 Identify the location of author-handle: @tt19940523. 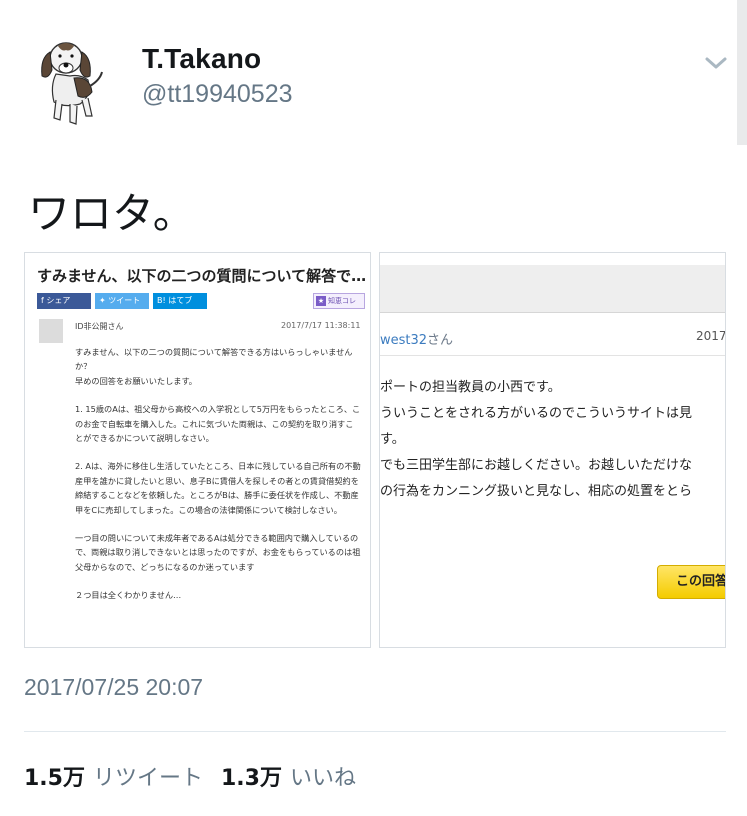
(217, 94).